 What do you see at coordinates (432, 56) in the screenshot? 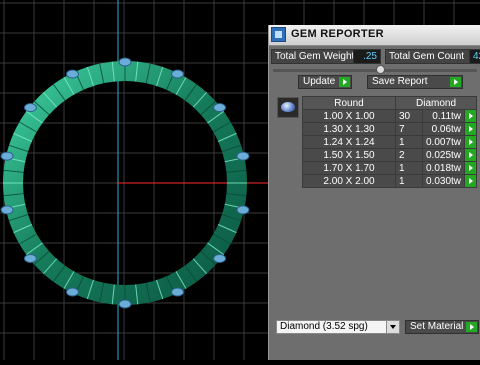
I see `total-count-label: Total Gem Count` at bounding box center [432, 56].